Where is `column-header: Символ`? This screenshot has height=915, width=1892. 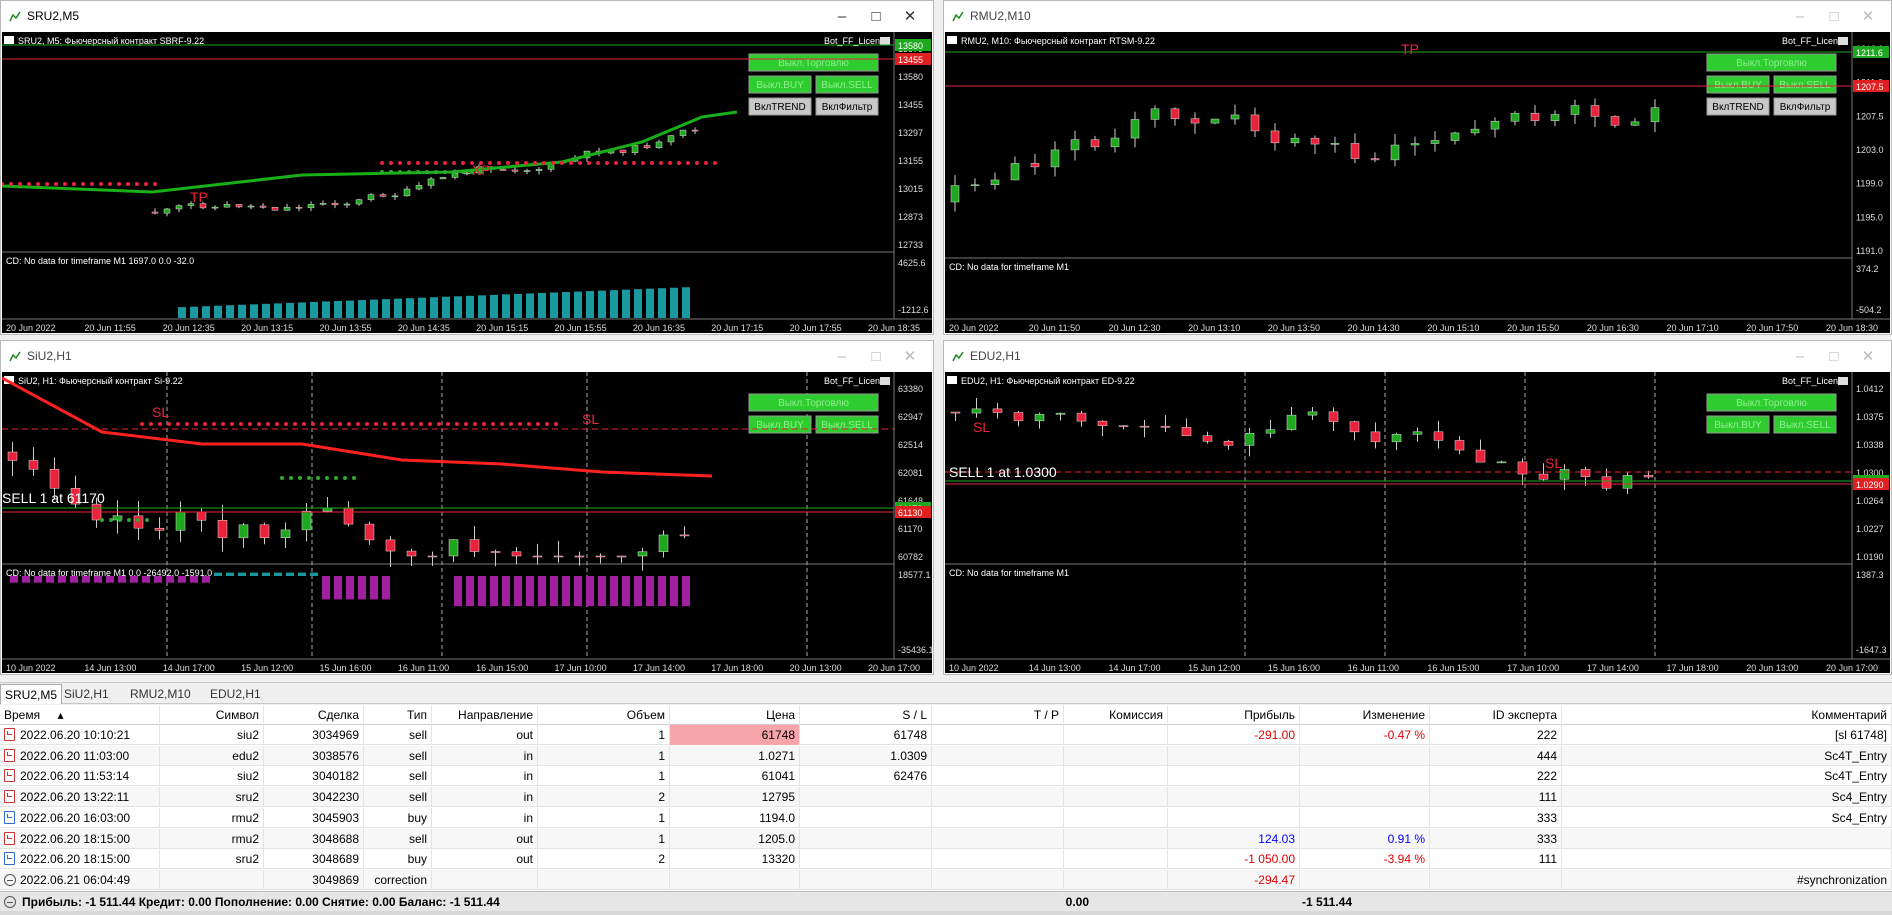
column-header: Символ is located at coordinates (212, 715).